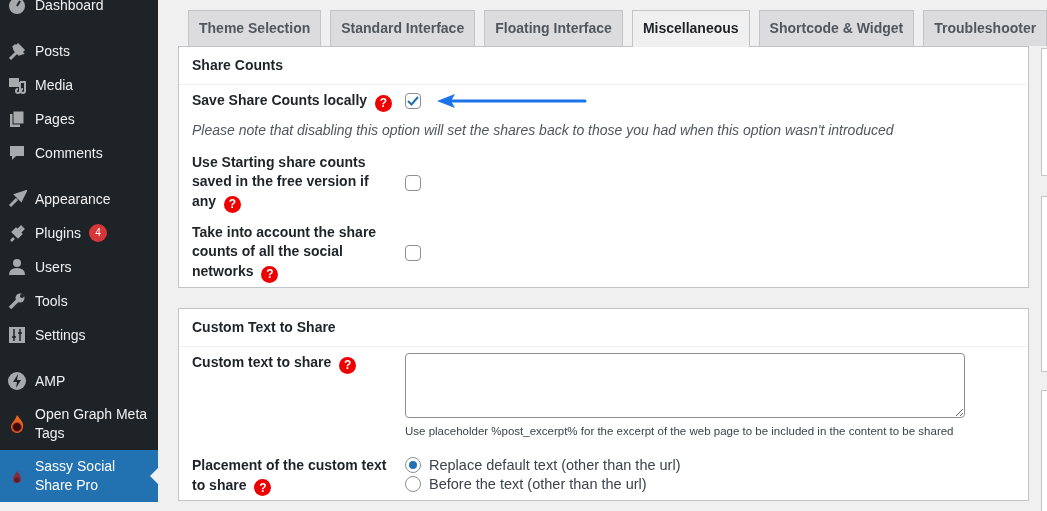  Describe the element at coordinates (79, 475) in the screenshot. I see `sidebar-item: Sassy Social Share Pro` at that location.